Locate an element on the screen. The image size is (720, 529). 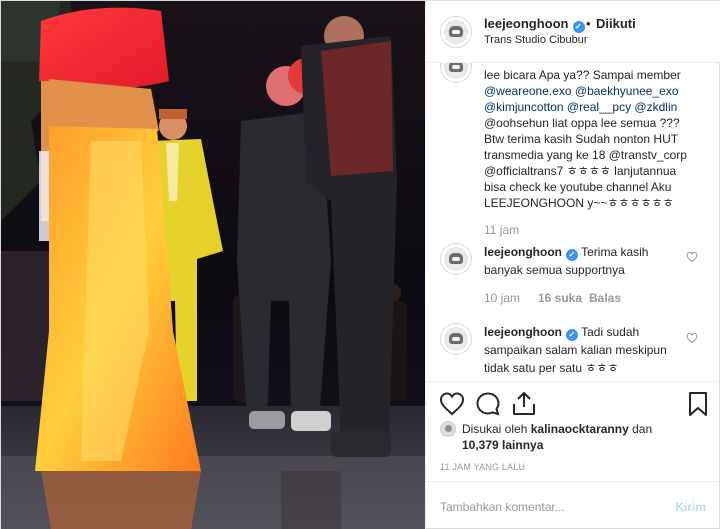
liker-username: kalinaocktaranny is located at coordinates (580, 429).